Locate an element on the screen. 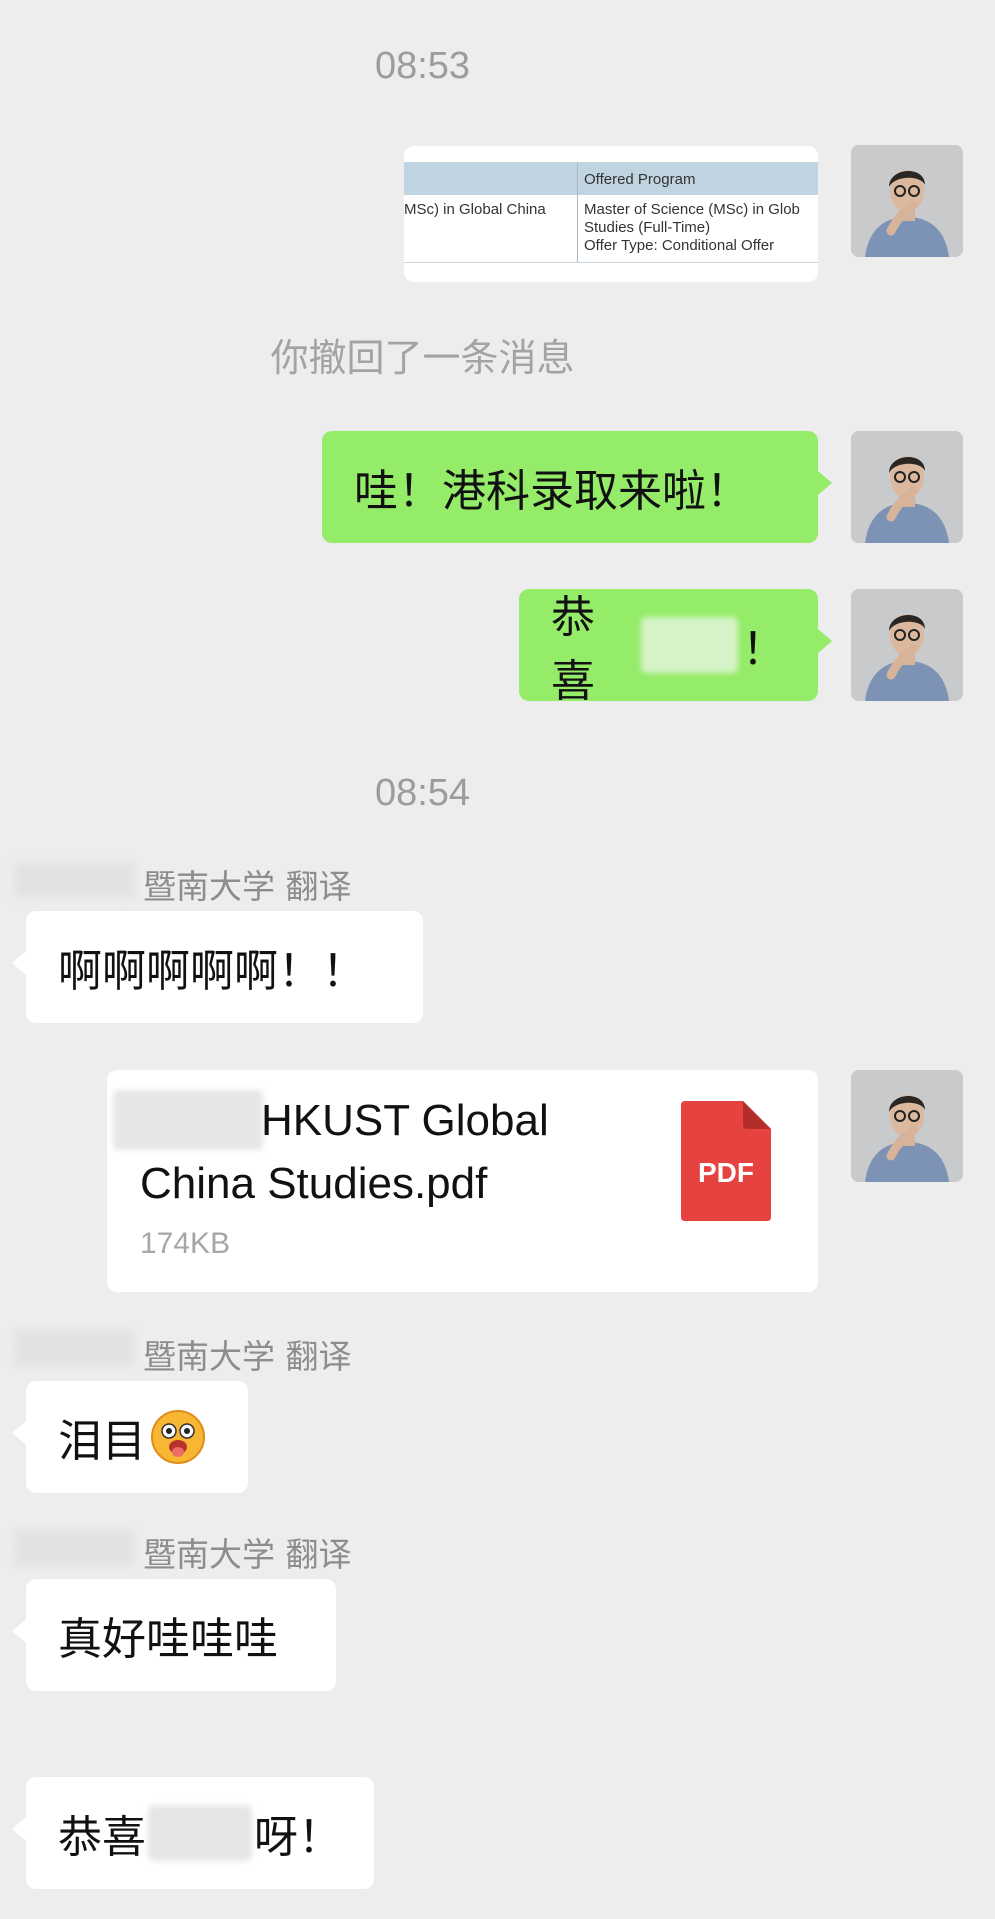 This screenshot has width=995, height=1919. offer-table-cell: Master of Science (MSc) in Glob is located at coordinates (692, 209).